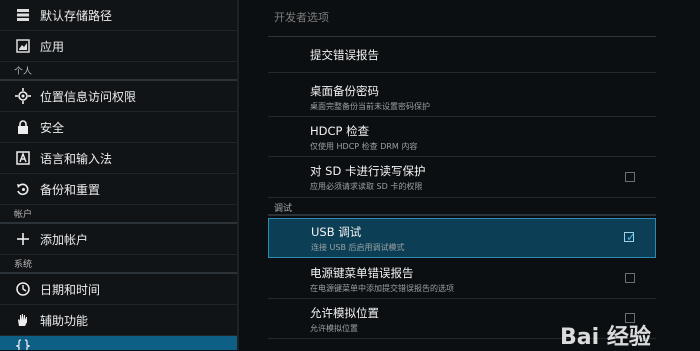 The width and height of the screenshot is (700, 351). Describe the element at coordinates (364, 146) in the screenshot. I see `row-subtitle: 仅使用 HDCP 检查 DRM 内容` at that location.